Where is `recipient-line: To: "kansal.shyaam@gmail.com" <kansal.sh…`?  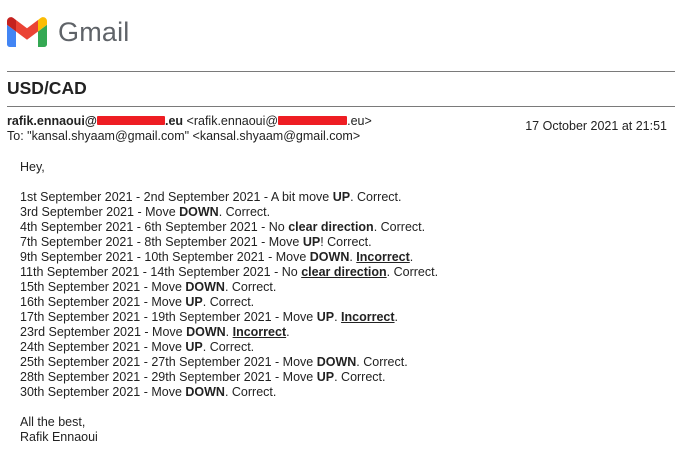
recipient-line: To: "kansal.shyaam@gmail.com" <kansal.sh… is located at coordinates (184, 136).